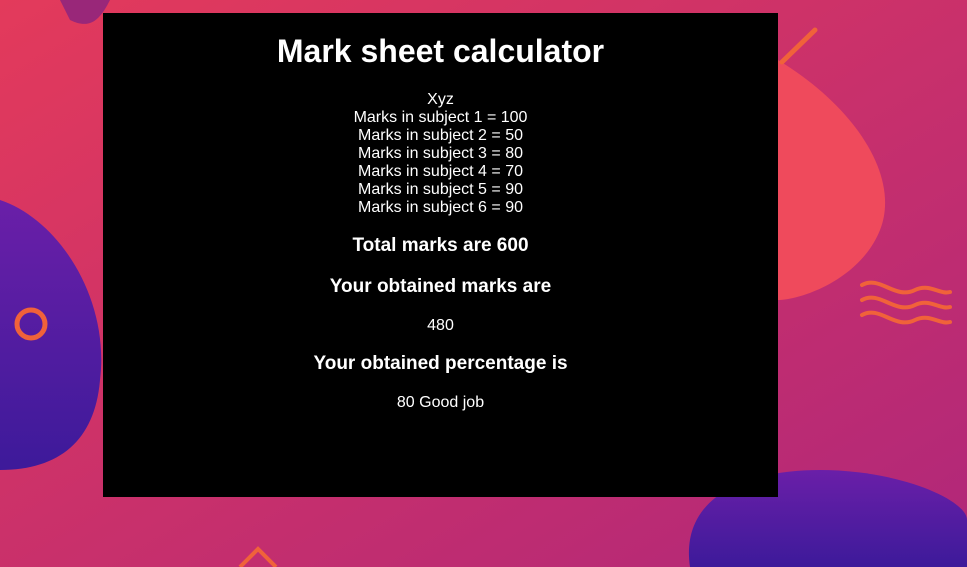 This screenshot has height=567, width=967. What do you see at coordinates (440, 135) in the screenshot?
I see `subject-marks-2: Marks in subject 2 = 50` at bounding box center [440, 135].